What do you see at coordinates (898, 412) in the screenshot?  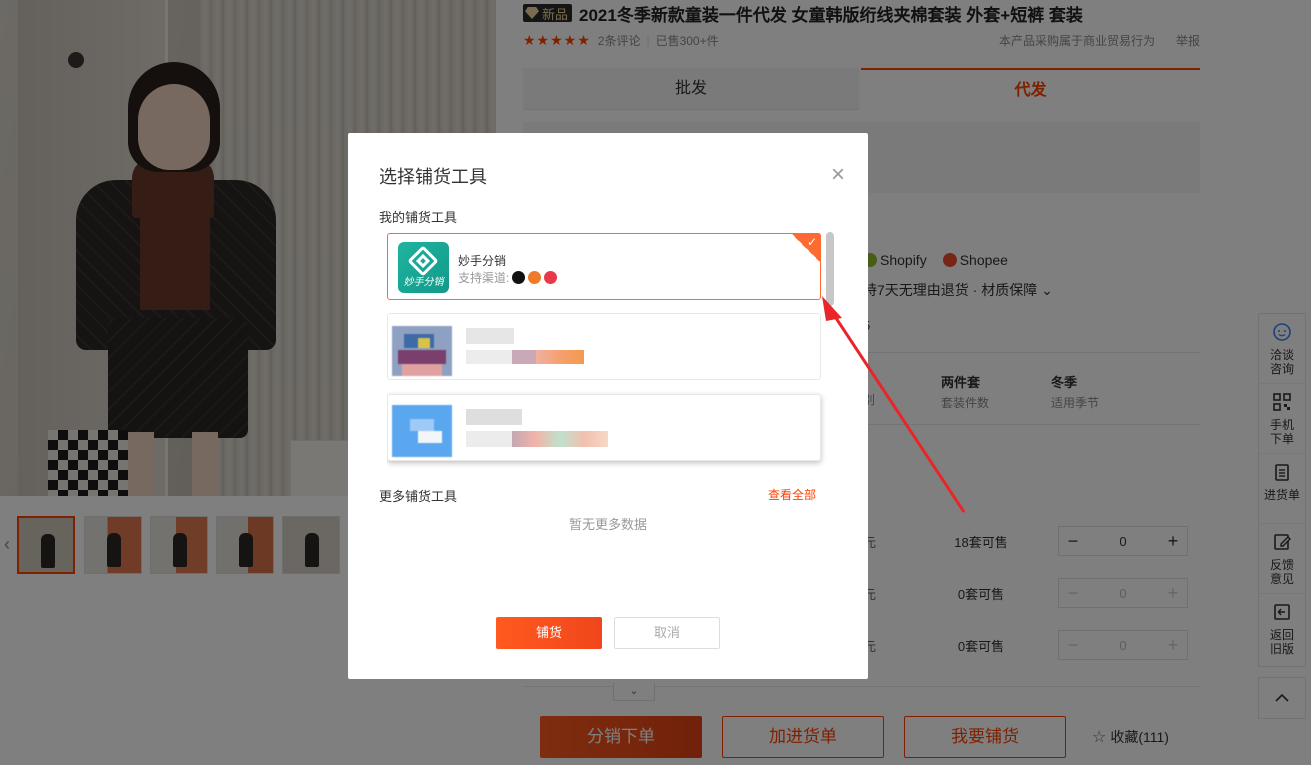 I see `arrow-shaft` at bounding box center [898, 412].